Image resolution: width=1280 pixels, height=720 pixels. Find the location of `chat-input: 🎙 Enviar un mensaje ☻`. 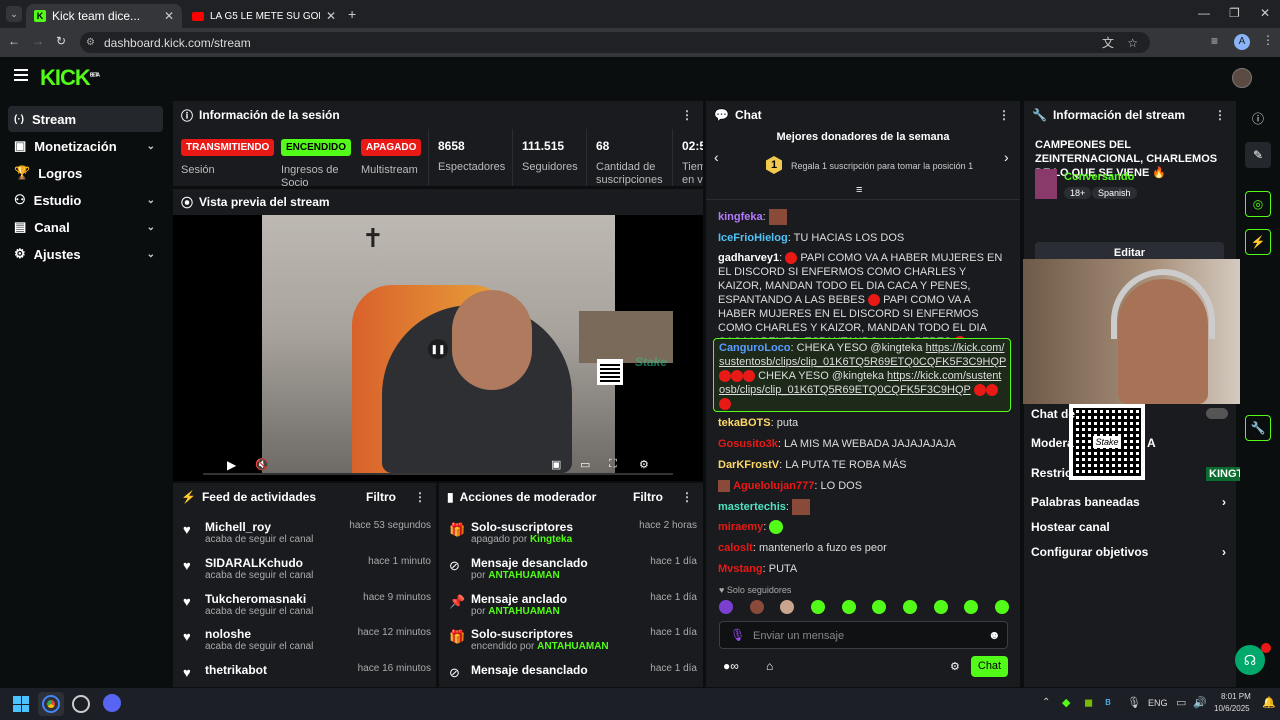

chat-input: 🎙 Enviar un mensaje ☻ is located at coordinates (863, 635).